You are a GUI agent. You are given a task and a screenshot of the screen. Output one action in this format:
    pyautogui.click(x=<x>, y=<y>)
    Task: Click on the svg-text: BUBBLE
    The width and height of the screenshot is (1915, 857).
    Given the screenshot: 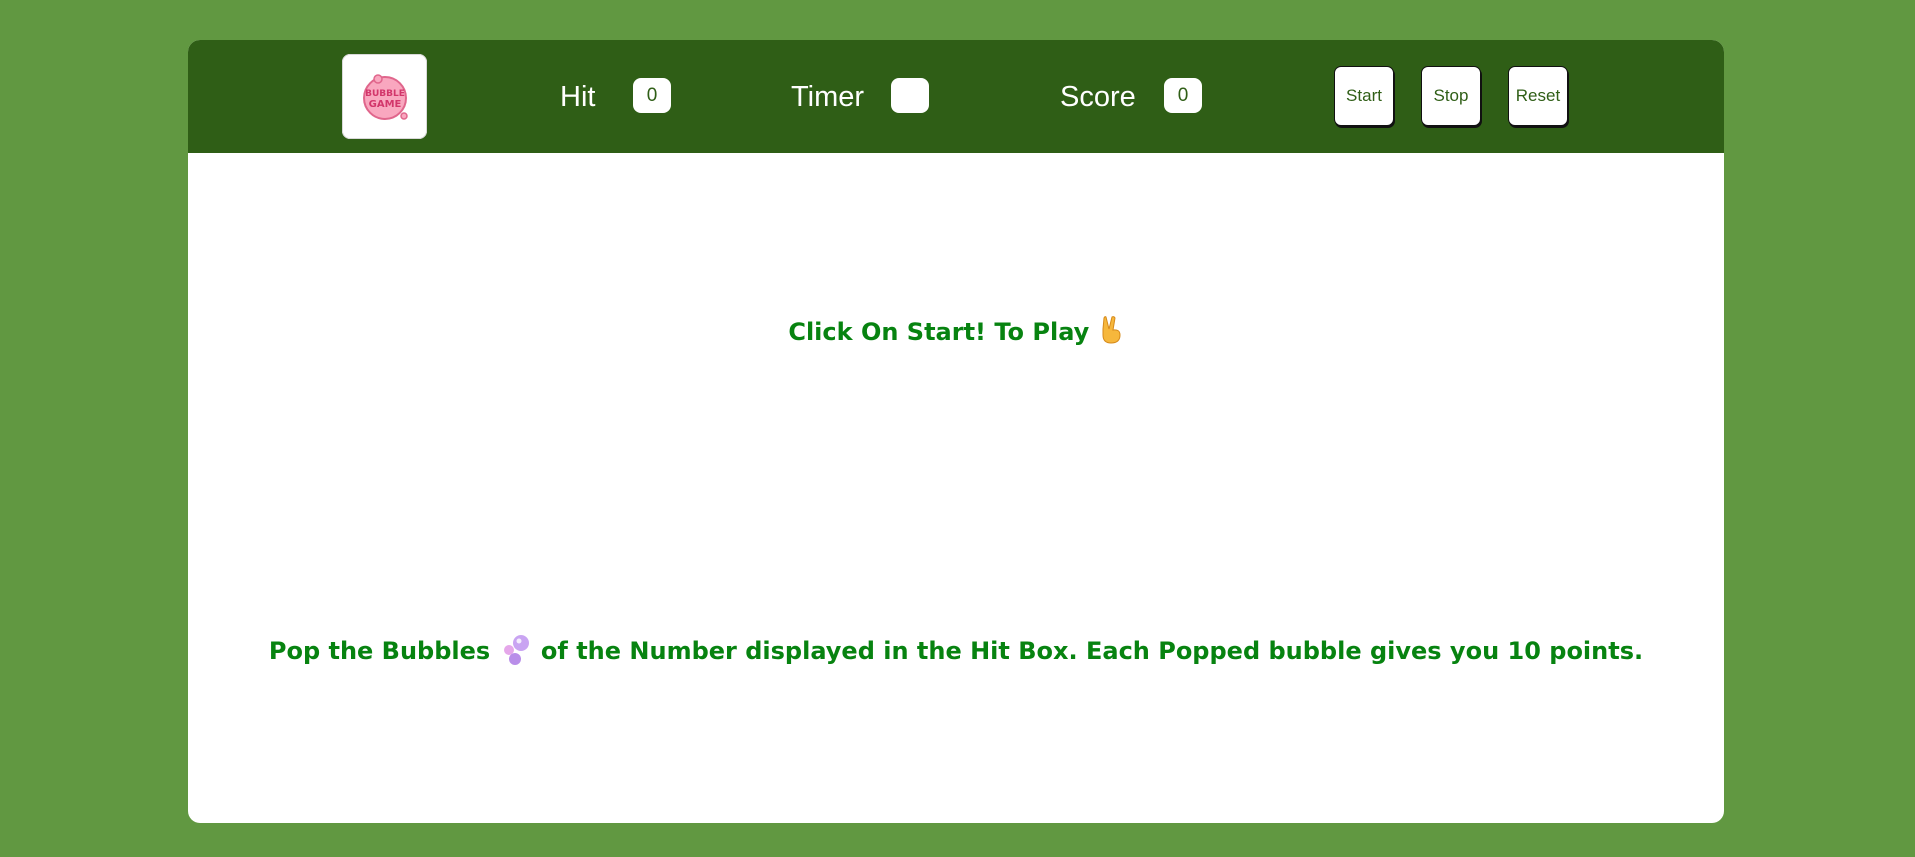 What is the action you would take?
    pyautogui.click(x=385, y=94)
    